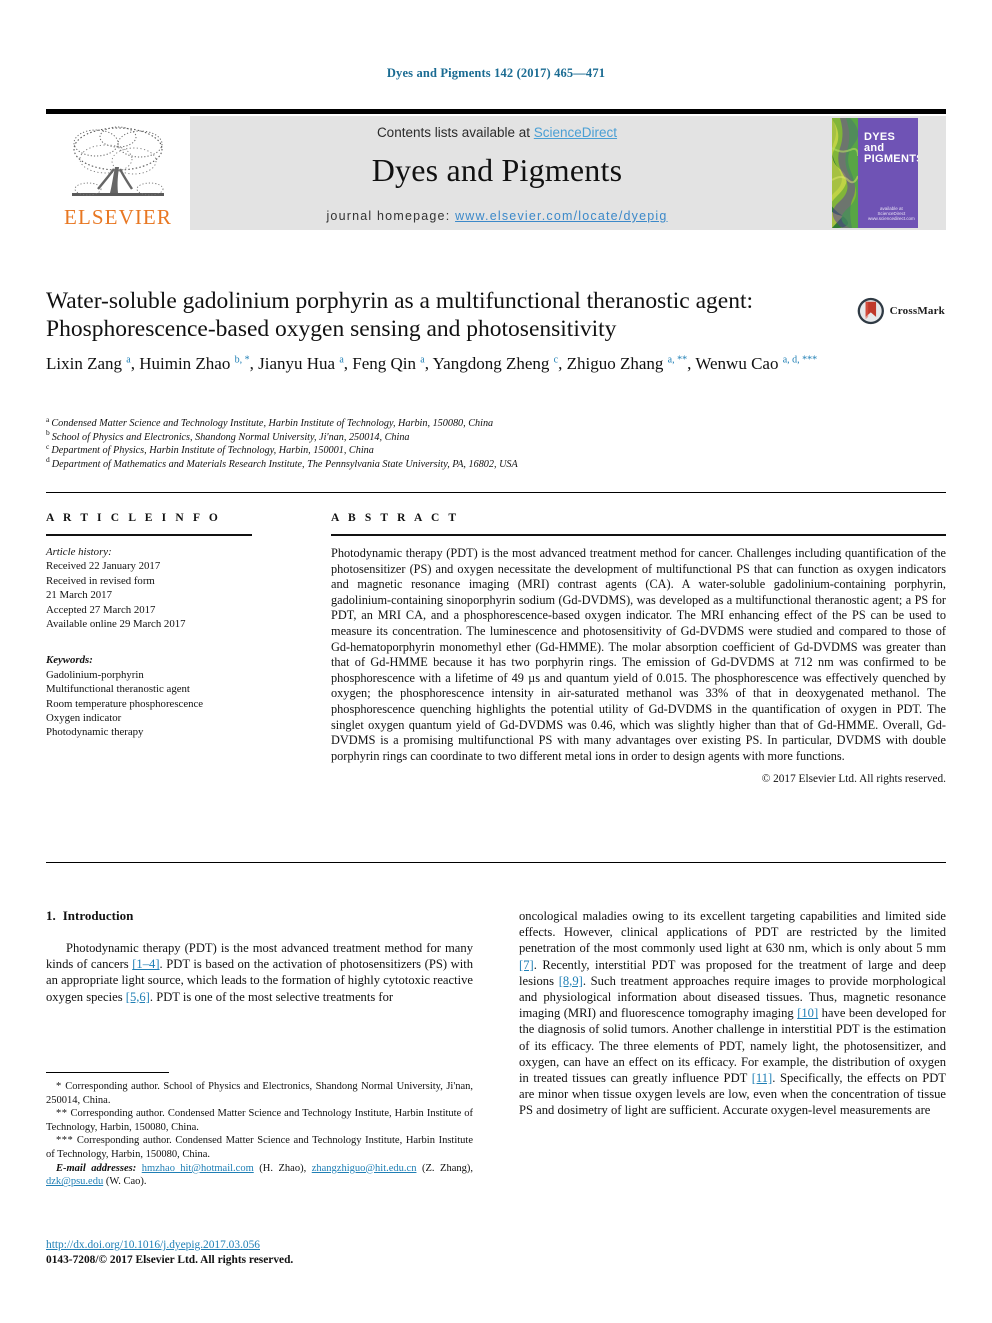  Describe the element at coordinates (556, 360) in the screenshot. I see `author-affiliation-marker: c` at that location.